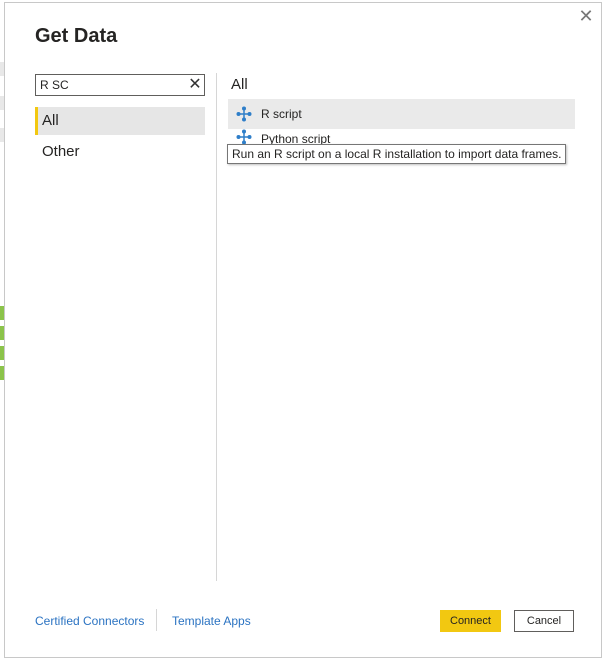  Describe the element at coordinates (156, 620) in the screenshot. I see `footer-separator` at that location.